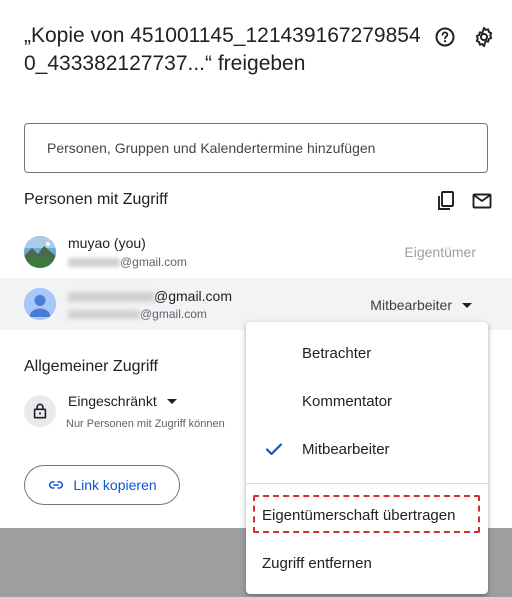  What do you see at coordinates (337, 353) in the screenshot?
I see `menu-item-label: Betrachter` at bounding box center [337, 353].